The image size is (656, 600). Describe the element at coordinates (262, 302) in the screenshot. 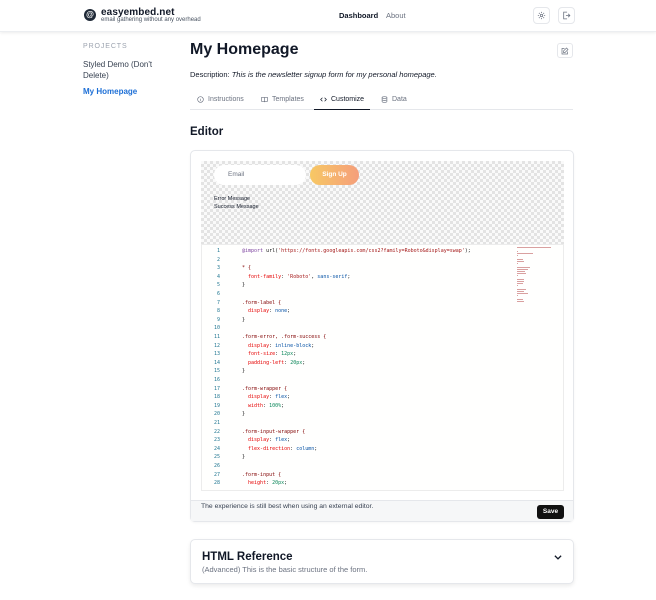

I see `code-token: .form-label {` at that location.